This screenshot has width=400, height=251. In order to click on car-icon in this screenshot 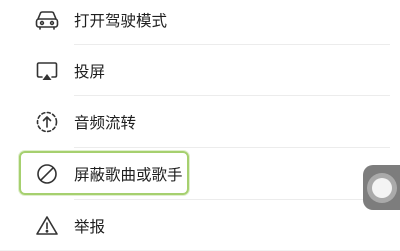, I will do `click(47, 20)`.